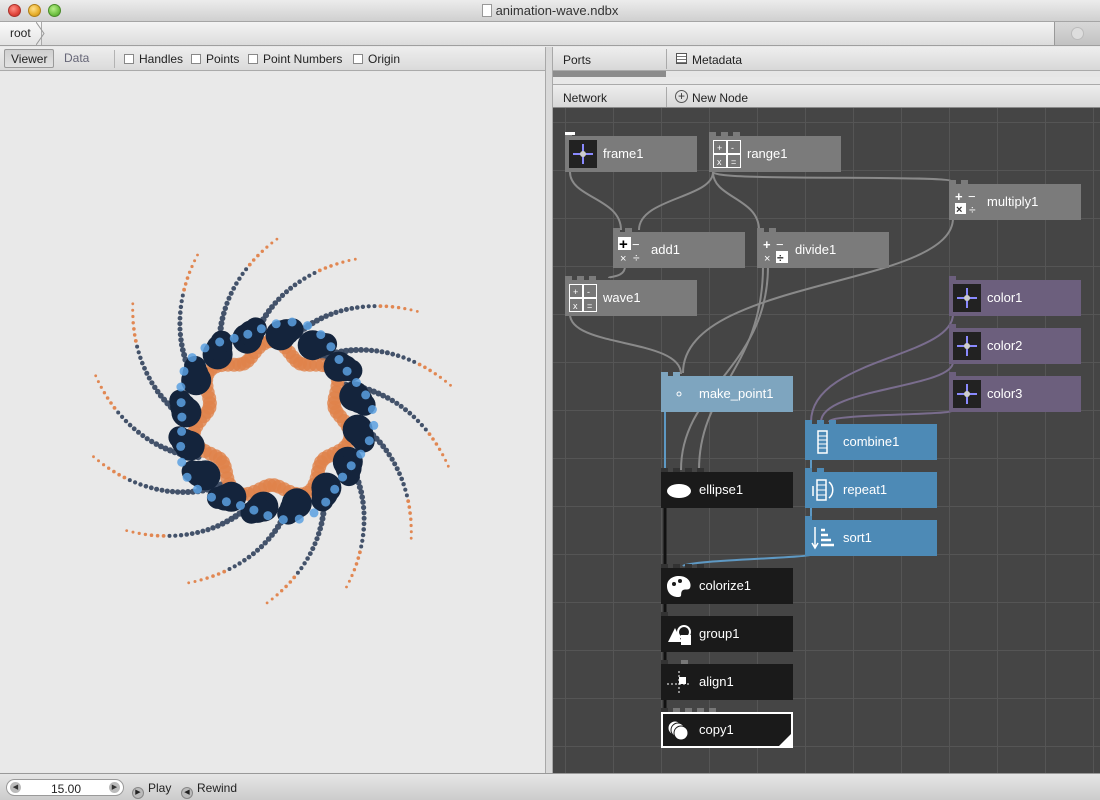  Describe the element at coordinates (153, 59) in the screenshot. I see `handles-checkbox: Handles` at that location.